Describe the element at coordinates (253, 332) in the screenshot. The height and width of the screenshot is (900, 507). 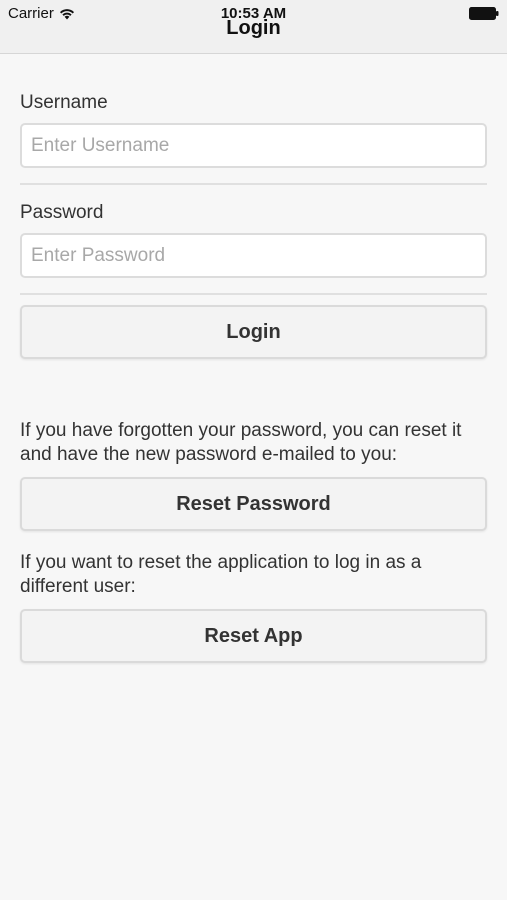
I see `login-button: Login` at that location.